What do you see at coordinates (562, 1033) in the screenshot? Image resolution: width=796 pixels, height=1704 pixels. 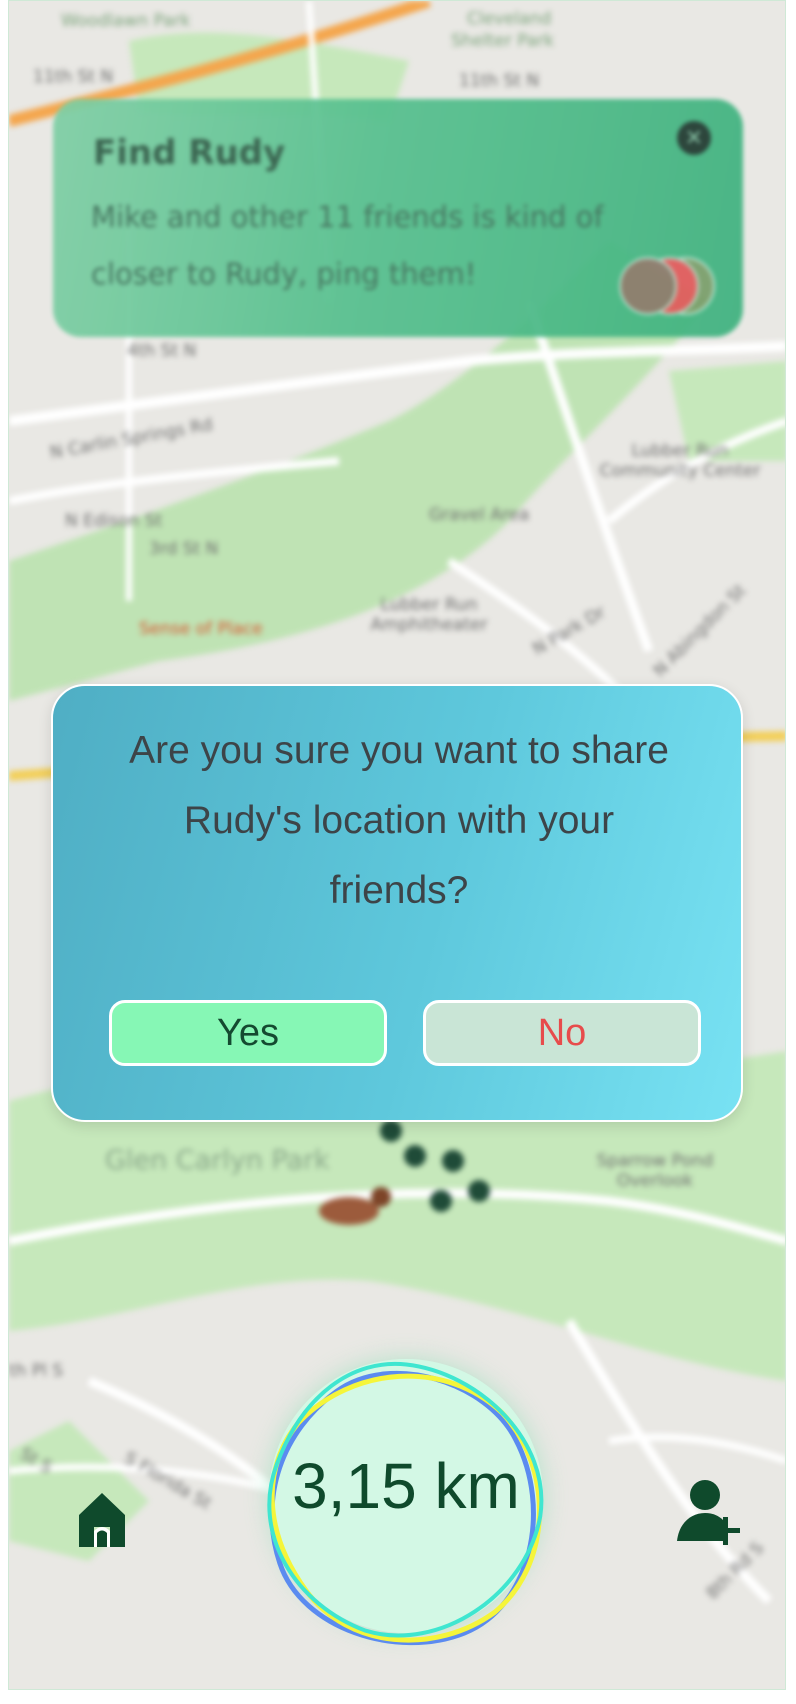 I see `no-button: No` at bounding box center [562, 1033].